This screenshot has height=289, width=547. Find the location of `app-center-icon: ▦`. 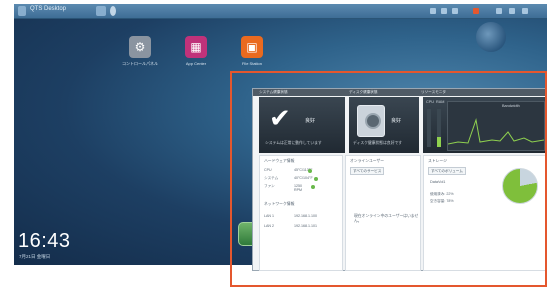

app-center-icon: ▦ is located at coordinates (196, 47).